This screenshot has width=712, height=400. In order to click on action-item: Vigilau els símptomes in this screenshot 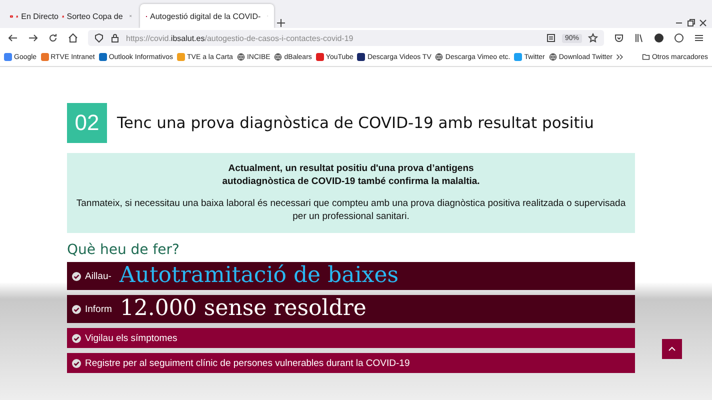, I will do `click(351, 338)`.